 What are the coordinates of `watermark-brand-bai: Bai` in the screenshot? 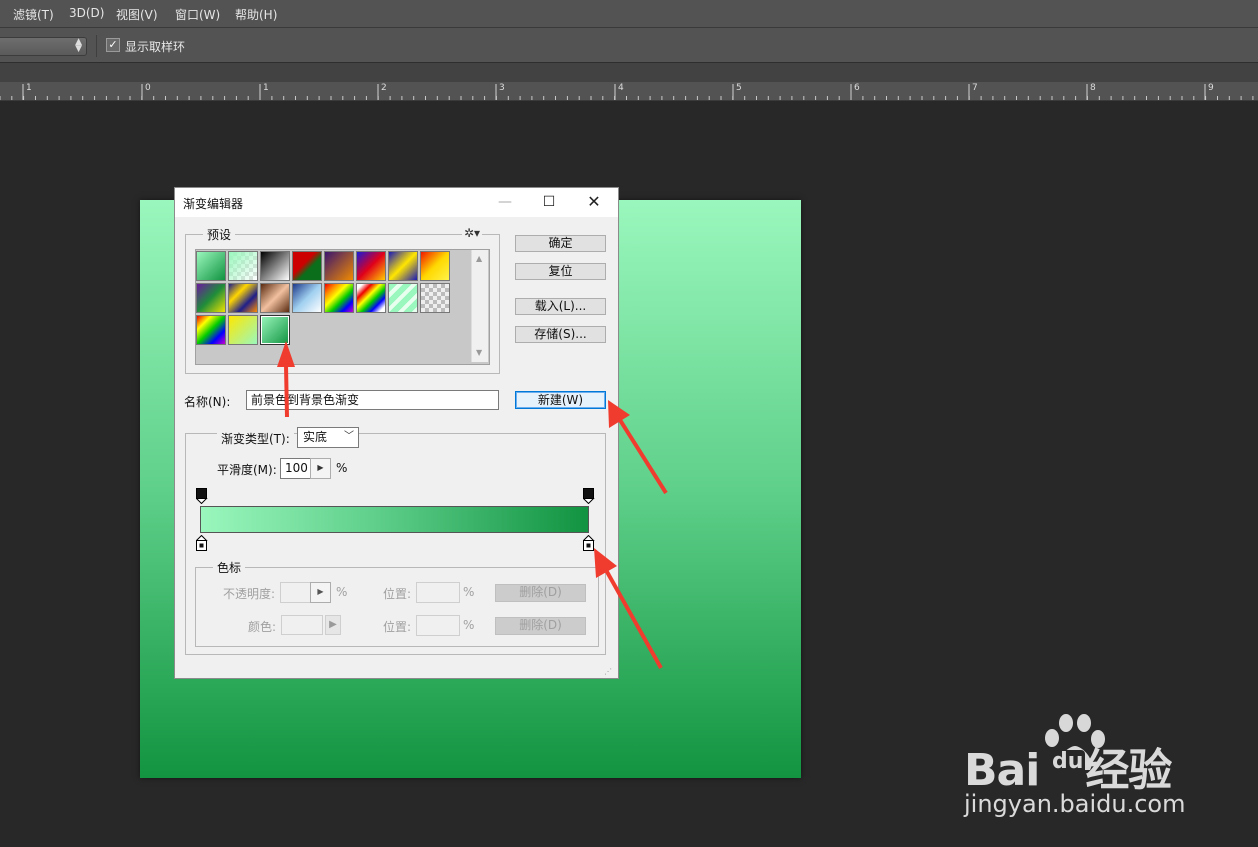 It's located at (1002, 770).